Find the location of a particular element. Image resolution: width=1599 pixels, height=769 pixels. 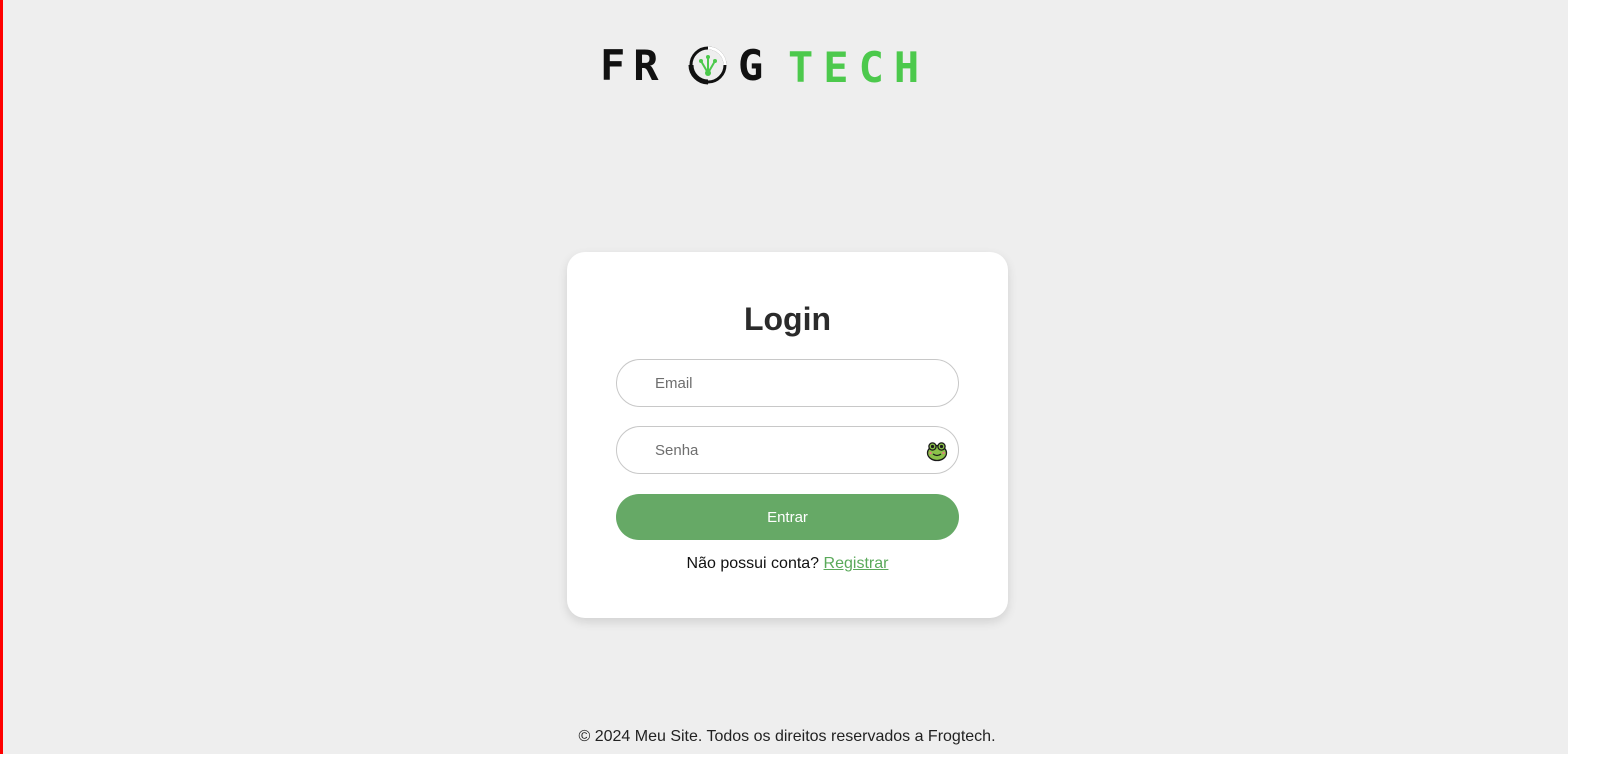

register-prompt: Não possui conta? Registrar is located at coordinates (787, 564).